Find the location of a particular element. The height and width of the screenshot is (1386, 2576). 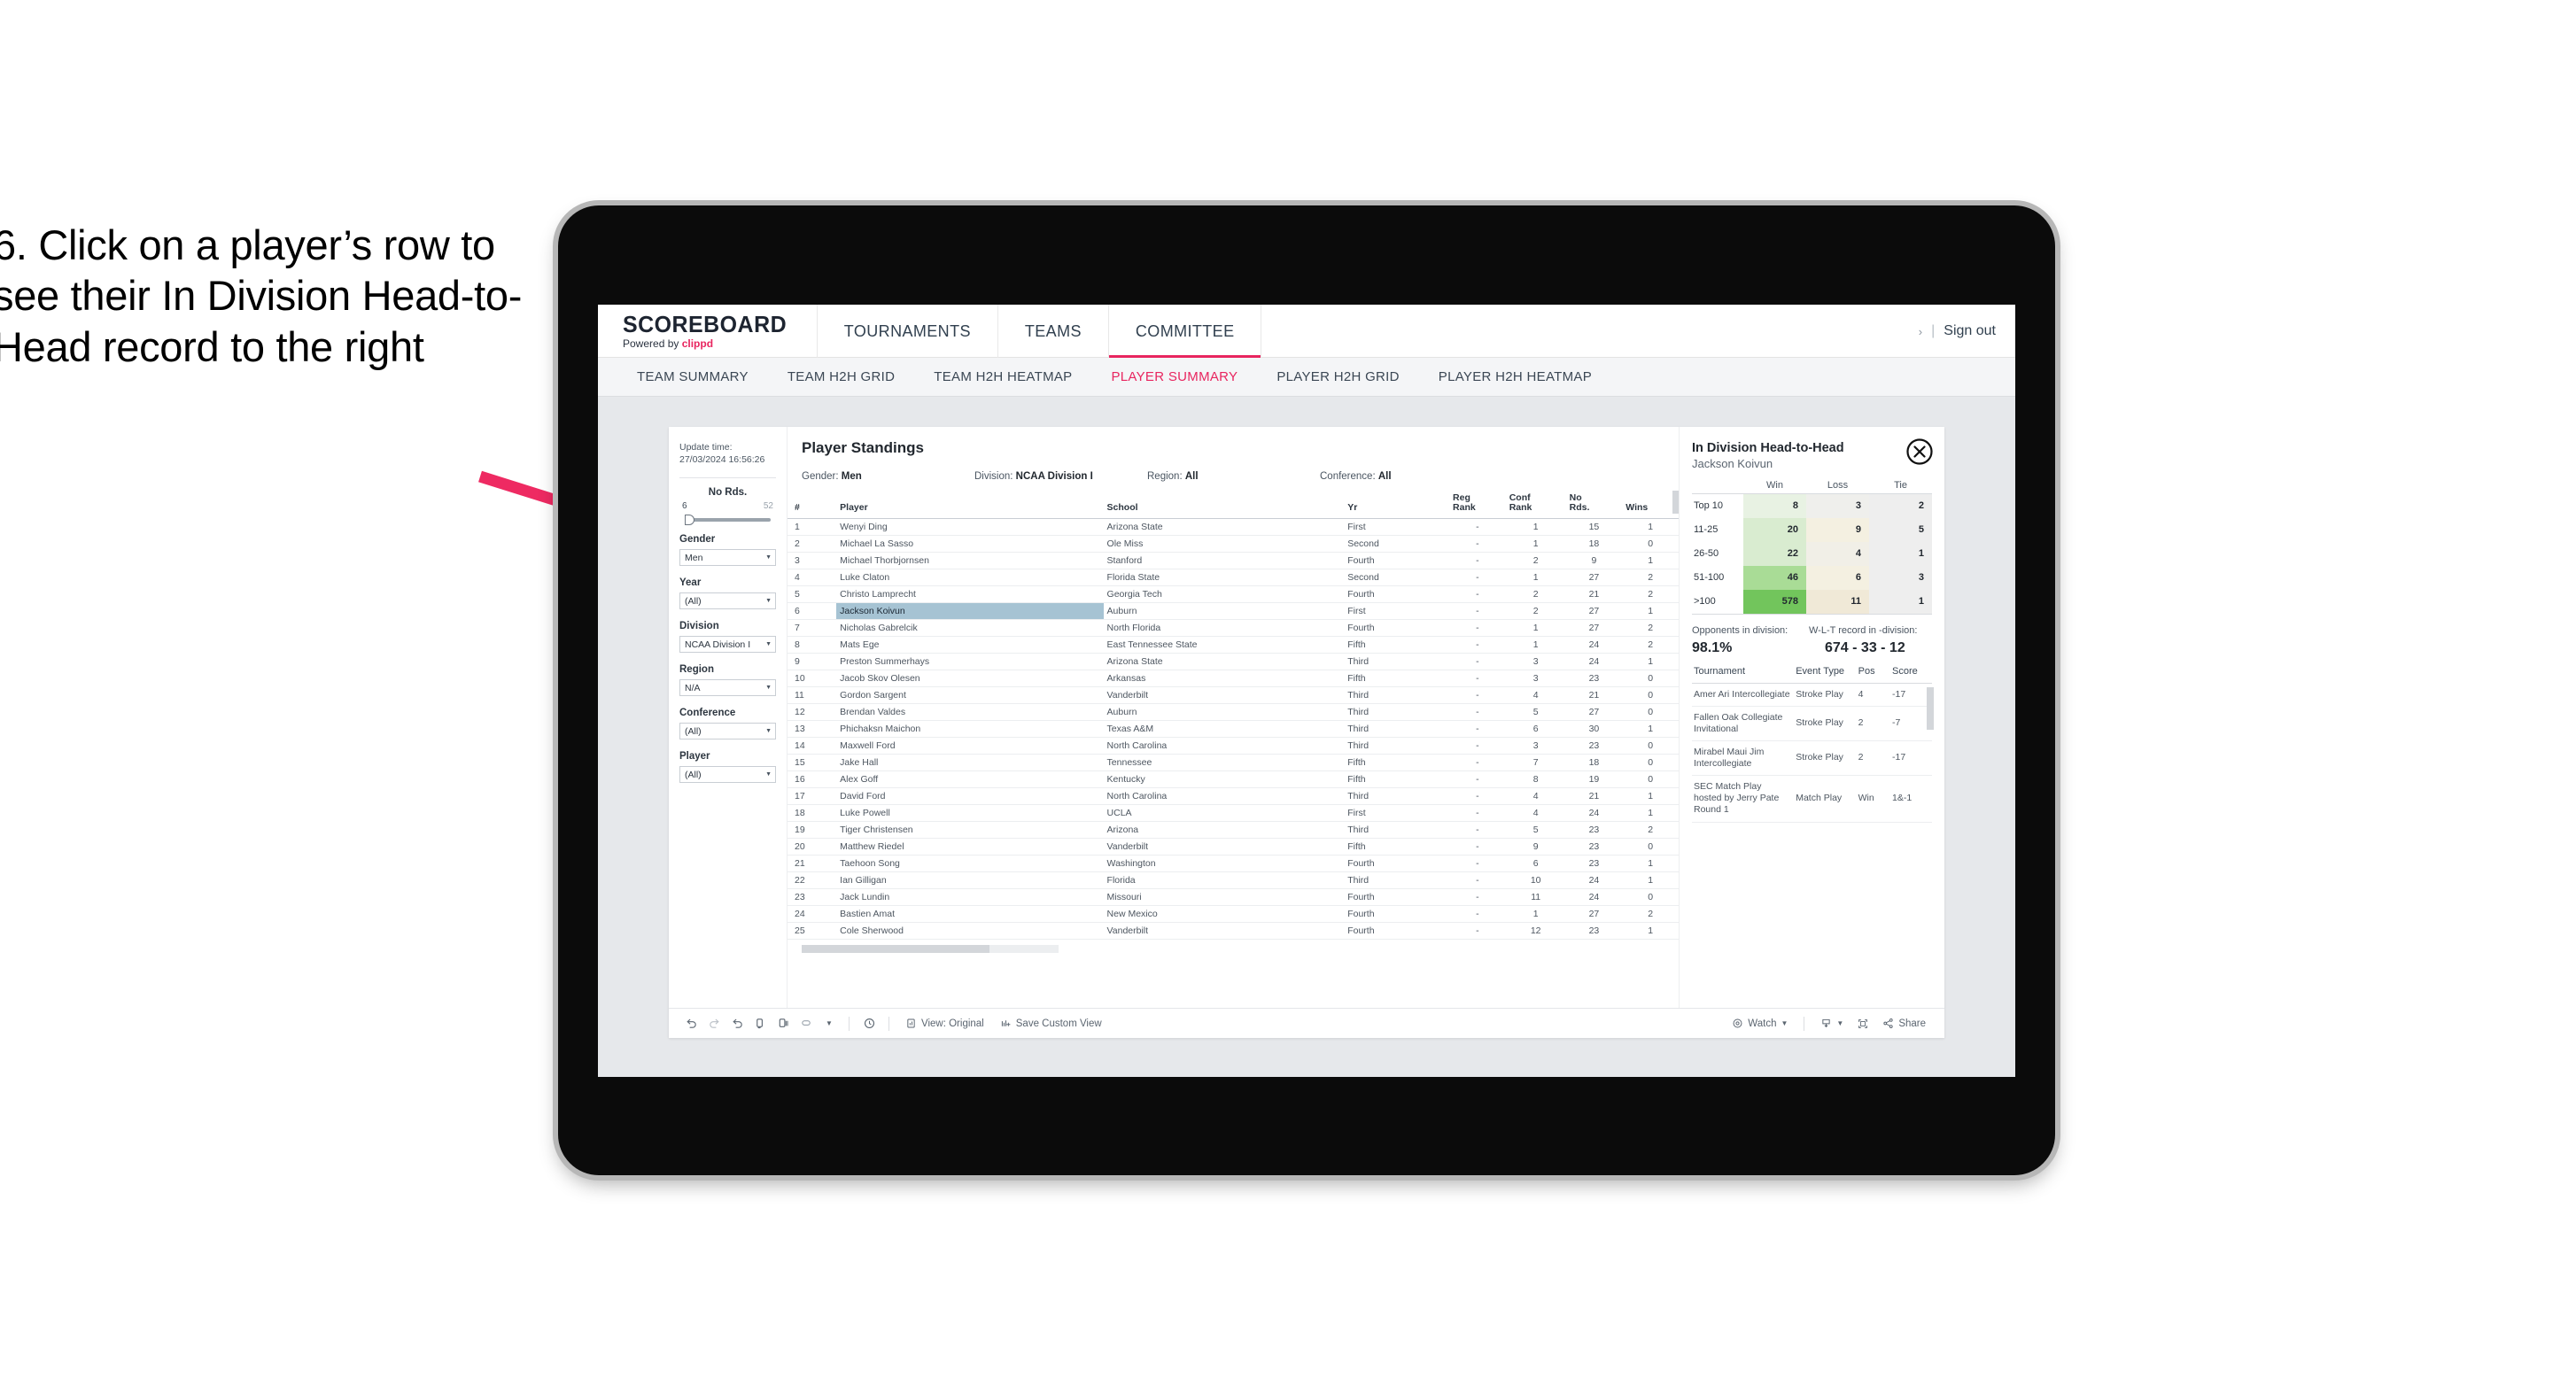

tab-player-h2h-heatmap: PLAYER H2H HEATMAP is located at coordinates (1515, 377).